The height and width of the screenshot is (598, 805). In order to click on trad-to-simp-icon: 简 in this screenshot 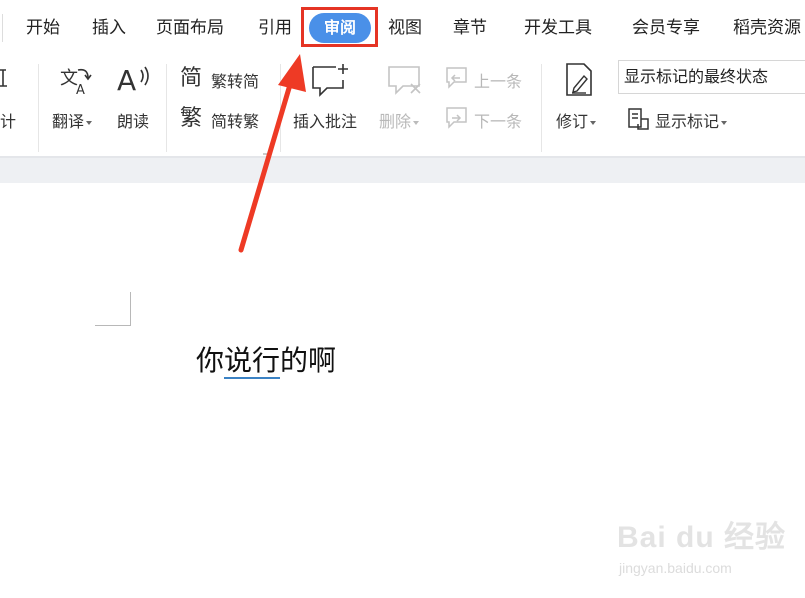, I will do `click(193, 79)`.